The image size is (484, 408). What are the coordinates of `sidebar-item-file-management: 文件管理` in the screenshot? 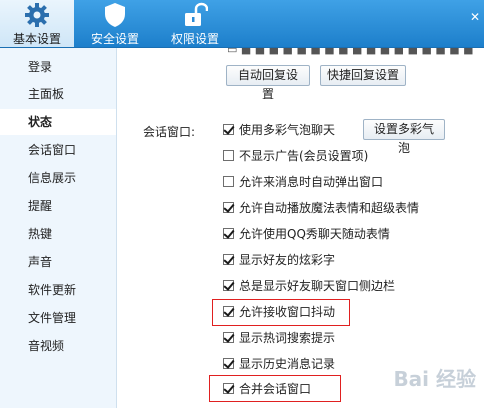 It's located at (58, 318).